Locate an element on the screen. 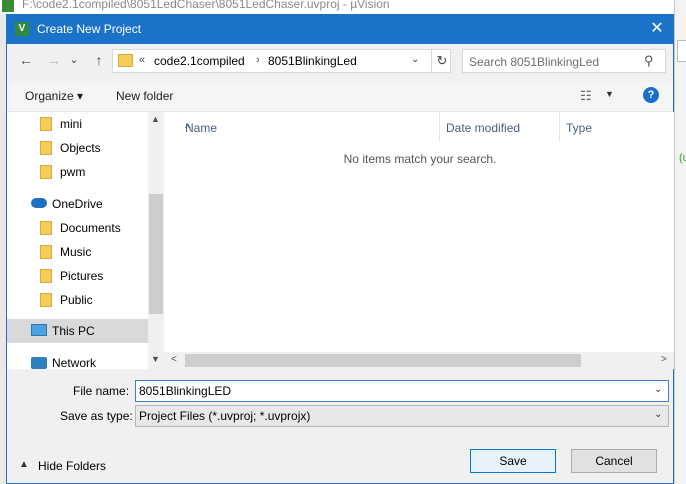  nav-item-music: Music is located at coordinates (77, 252).